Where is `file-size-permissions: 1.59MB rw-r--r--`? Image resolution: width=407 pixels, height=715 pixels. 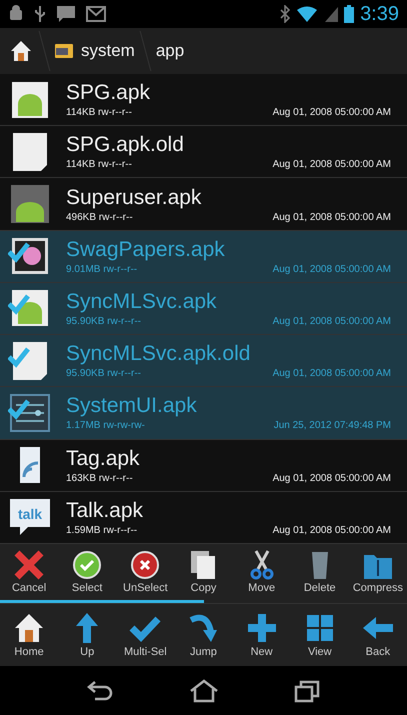
file-size-permissions: 1.59MB rw-r--r-- is located at coordinates (102, 530).